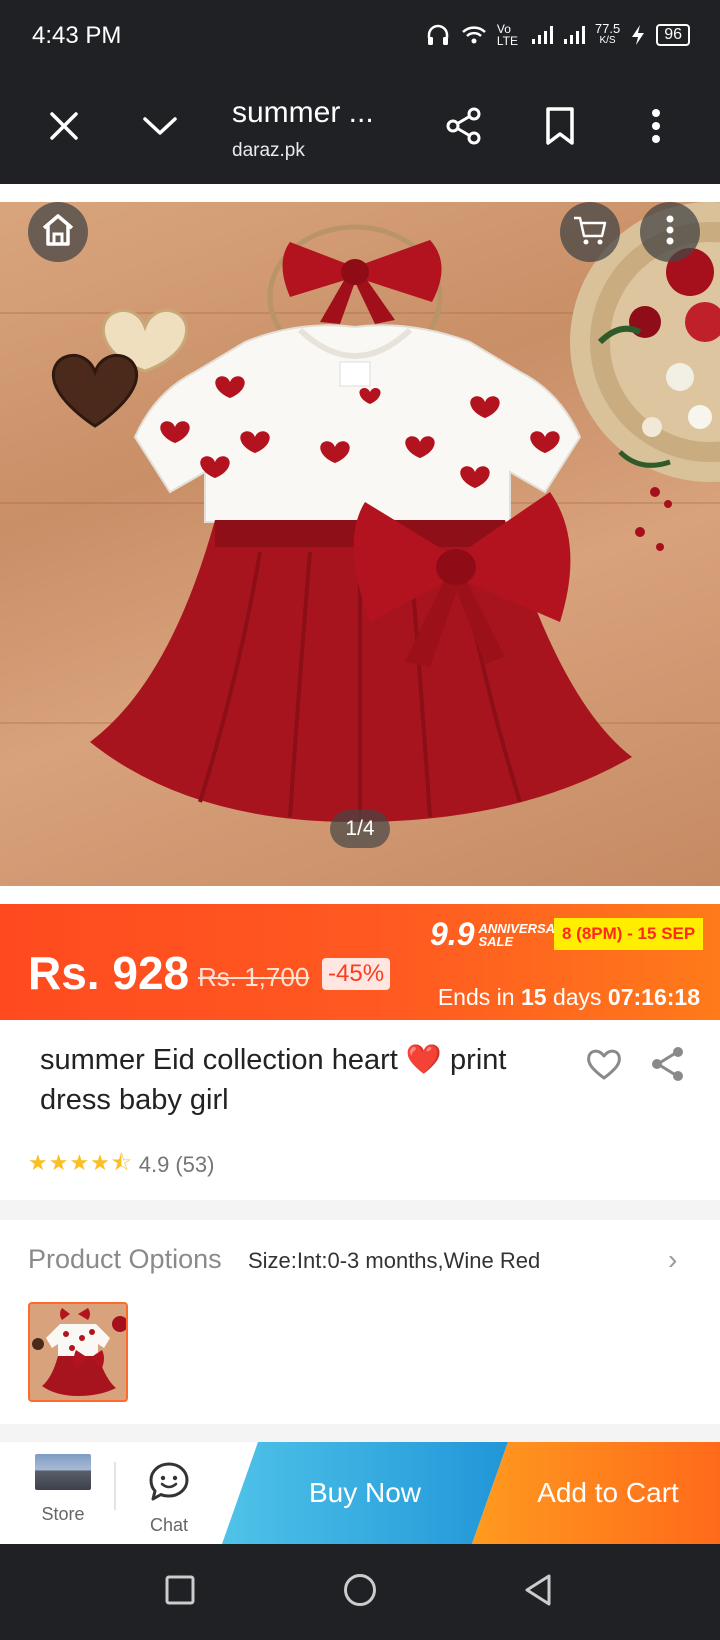 Image resolution: width=720 pixels, height=1640 pixels. I want to click on wishlist-button, so click(604, 1064).